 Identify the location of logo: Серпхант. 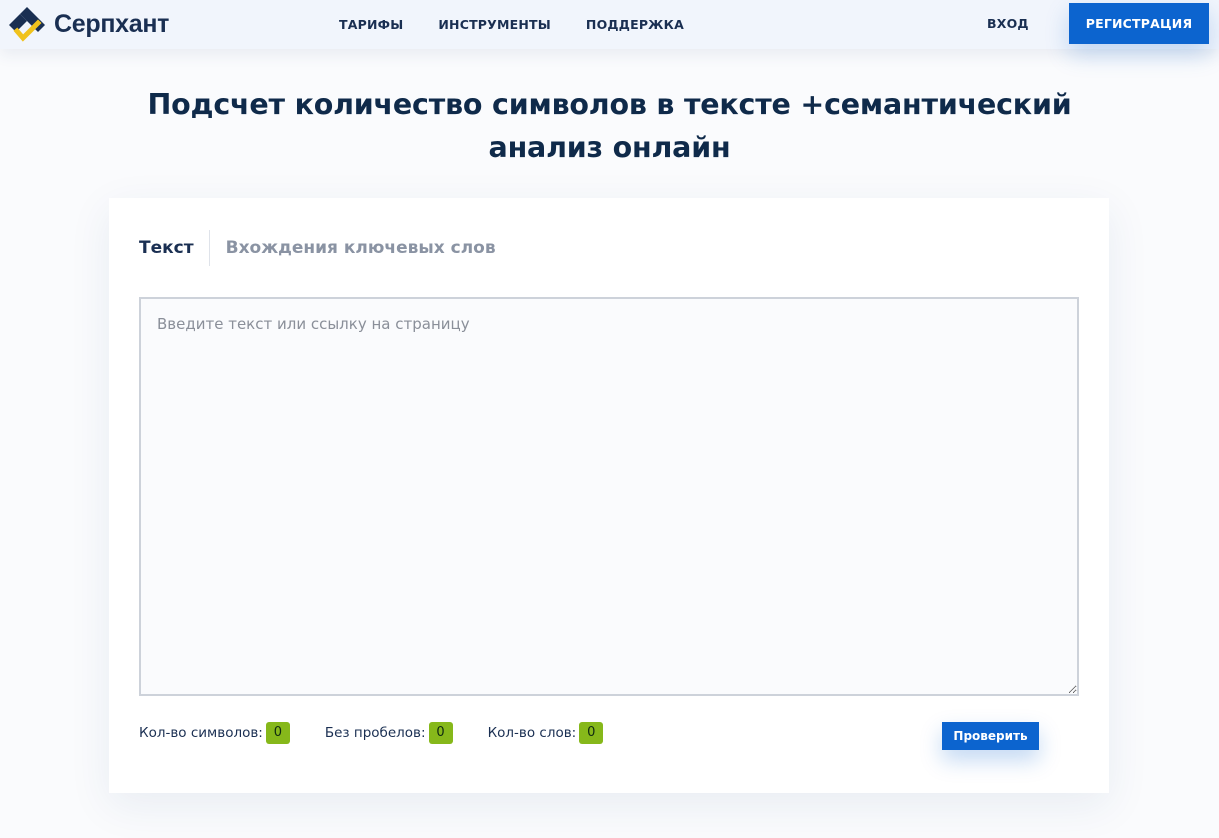
(88, 24).